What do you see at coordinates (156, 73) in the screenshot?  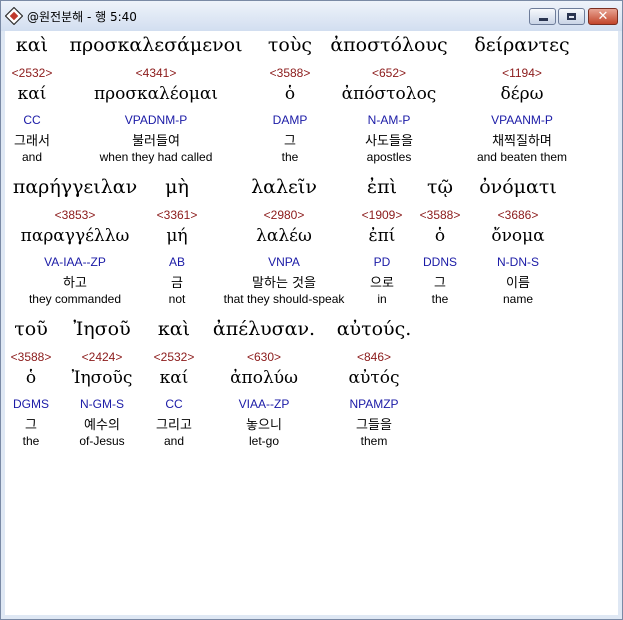 I see `strong-number: <4341>` at bounding box center [156, 73].